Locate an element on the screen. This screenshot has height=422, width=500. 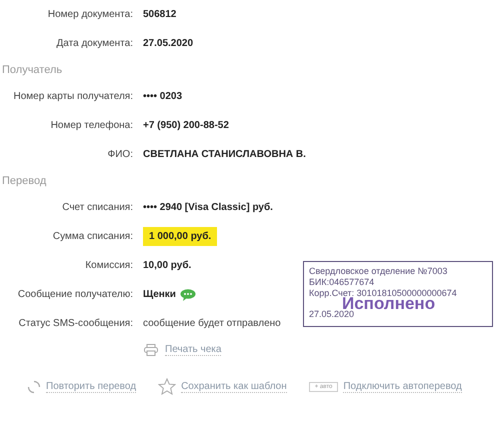
action-link: Сохранить как шаблон is located at coordinates (234, 386).